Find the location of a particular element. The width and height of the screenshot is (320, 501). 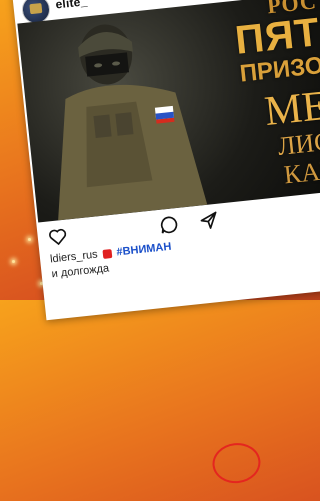

highlight-circle is located at coordinates (236, 463).